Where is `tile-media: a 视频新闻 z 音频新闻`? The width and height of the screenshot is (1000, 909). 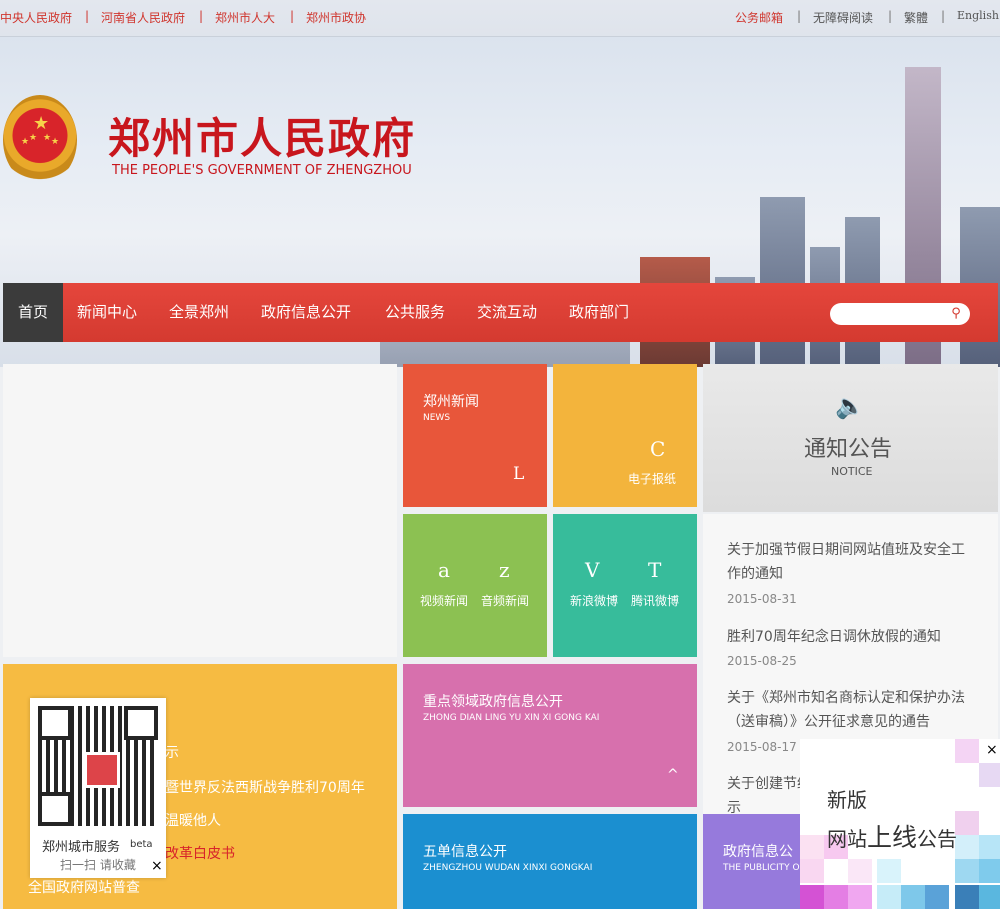
tile-media: a 视频新闻 z 音频新闻 is located at coordinates (475, 585).